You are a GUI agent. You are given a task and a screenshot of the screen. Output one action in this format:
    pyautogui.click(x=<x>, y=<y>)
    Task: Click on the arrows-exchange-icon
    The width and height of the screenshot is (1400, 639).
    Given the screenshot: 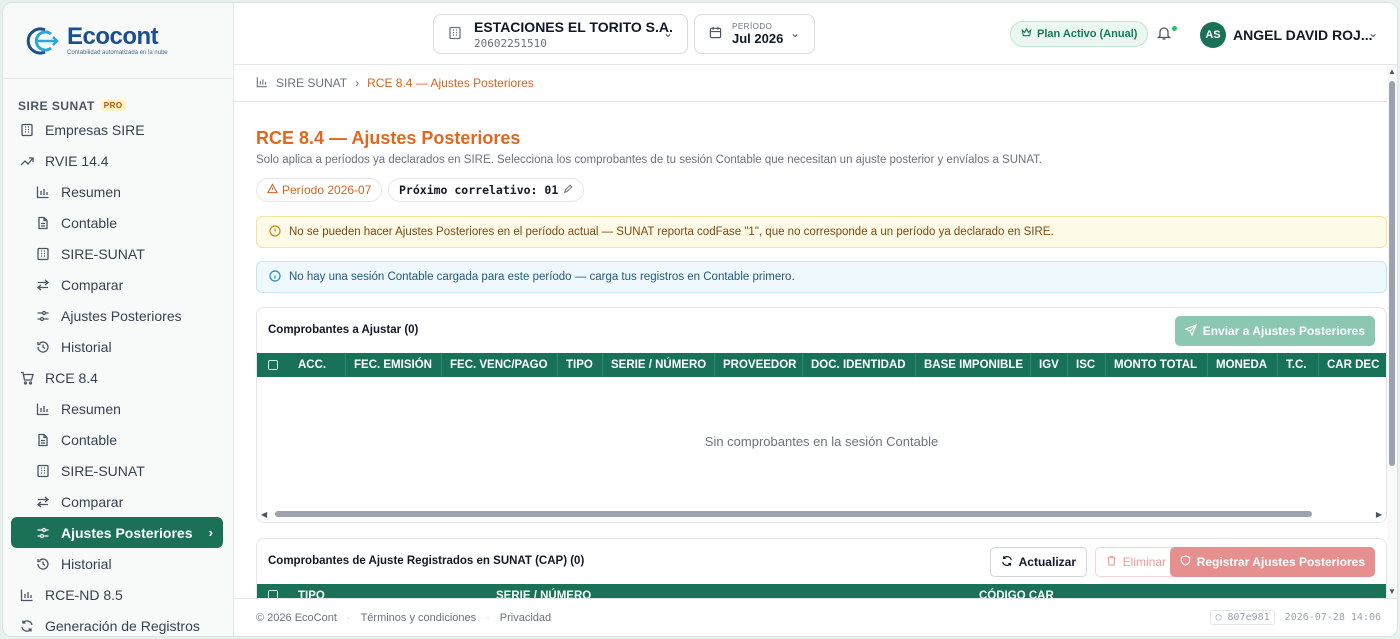 What is the action you would take?
    pyautogui.click(x=43, y=502)
    